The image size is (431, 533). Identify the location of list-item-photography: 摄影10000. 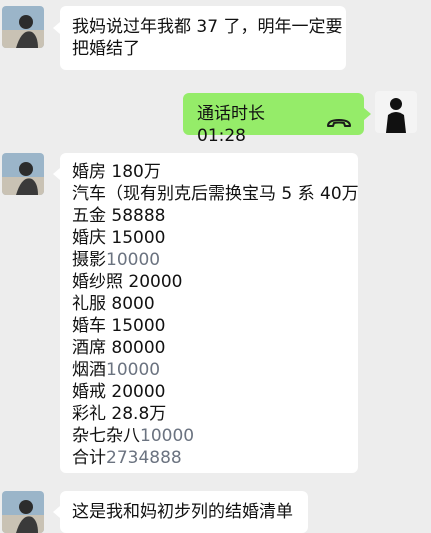
(116, 260).